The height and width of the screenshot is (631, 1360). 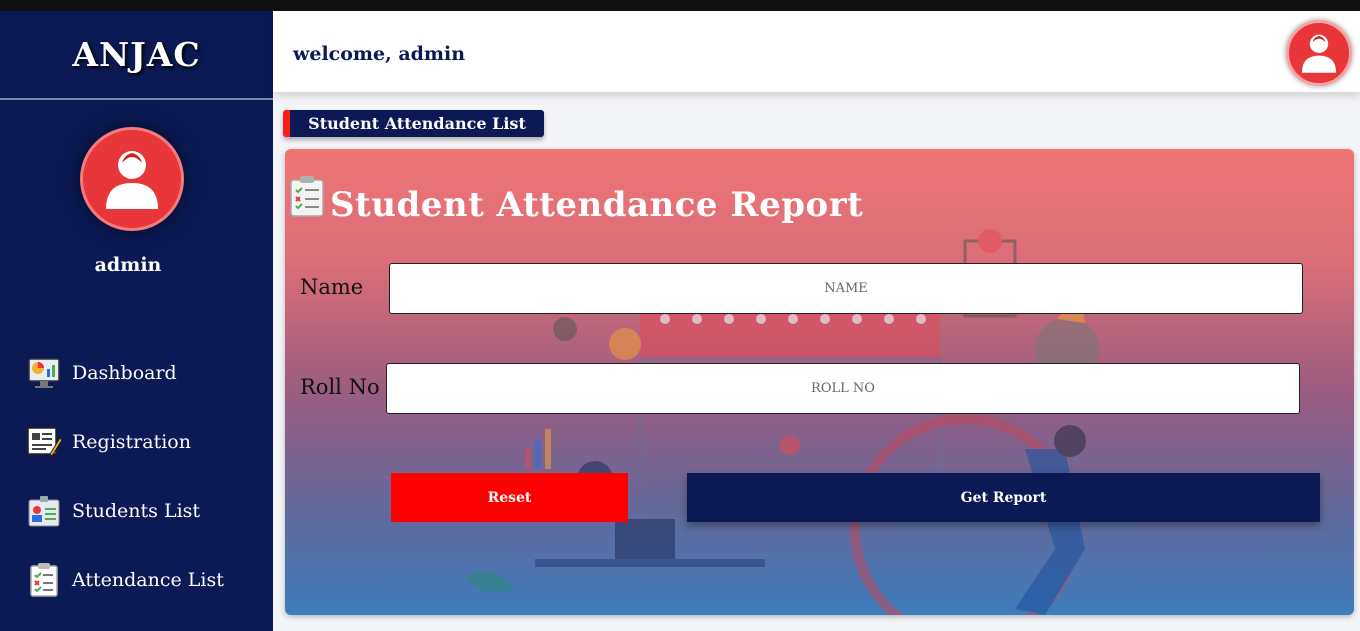 I want to click on user-avatar-icon, so click(x=1319, y=53).